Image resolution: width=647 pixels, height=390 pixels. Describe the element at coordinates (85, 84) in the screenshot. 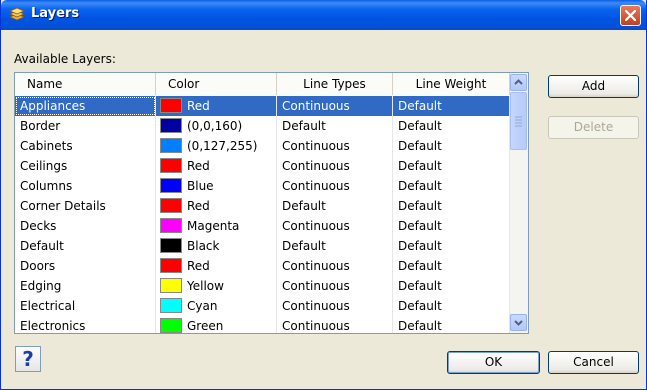

I see `column-header-name: Name` at that location.